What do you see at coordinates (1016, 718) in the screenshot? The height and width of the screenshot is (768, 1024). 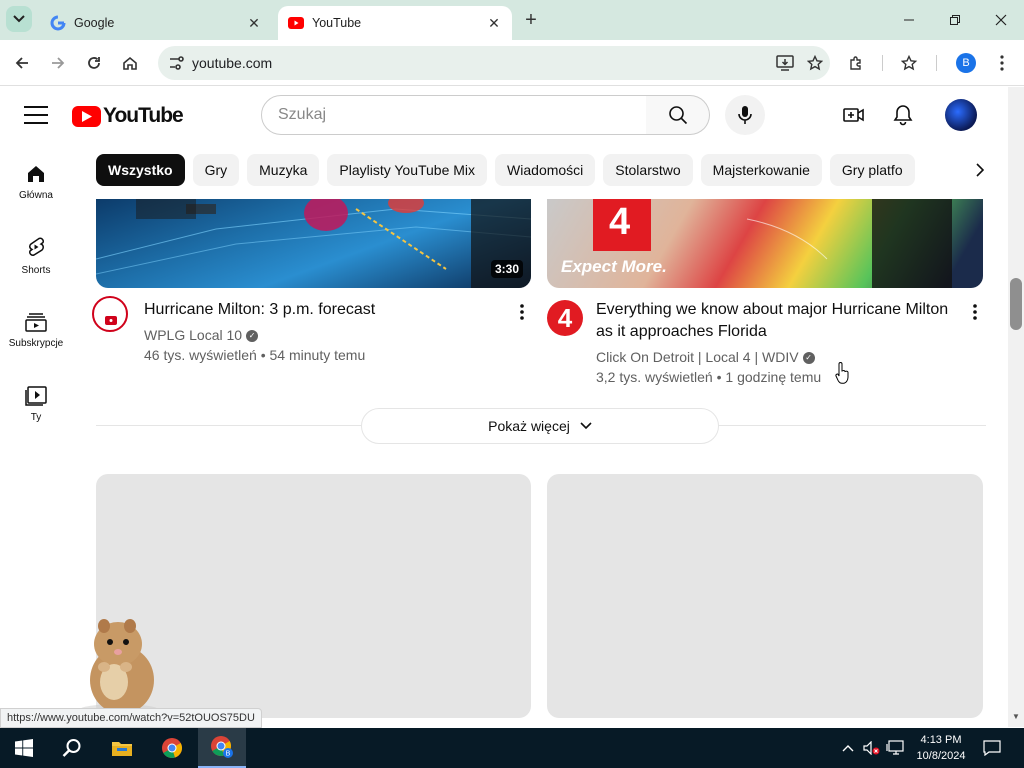 I see `scroll-down-arrow: ▼` at bounding box center [1016, 718].